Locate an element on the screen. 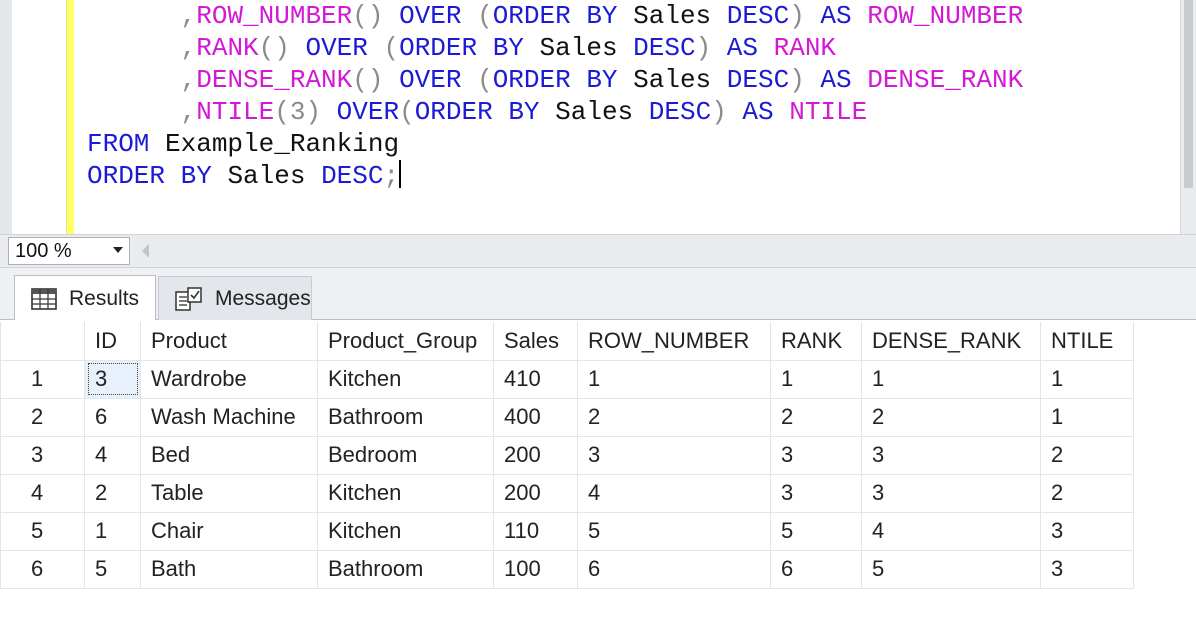 The width and height of the screenshot is (1196, 628). table-row: 6 5 Bath Bathroom 100 6 6 5 3 is located at coordinates (567, 569).